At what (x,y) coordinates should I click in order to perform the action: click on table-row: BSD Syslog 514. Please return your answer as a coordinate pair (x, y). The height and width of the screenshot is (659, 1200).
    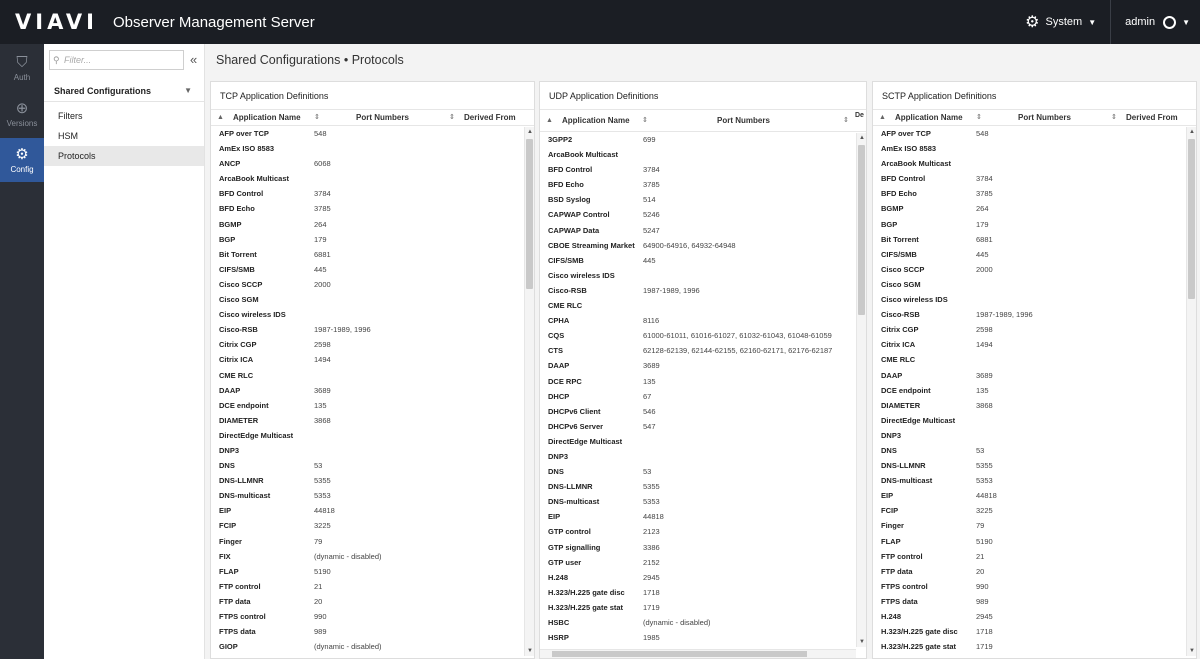
    Looking at the image, I should click on (703, 199).